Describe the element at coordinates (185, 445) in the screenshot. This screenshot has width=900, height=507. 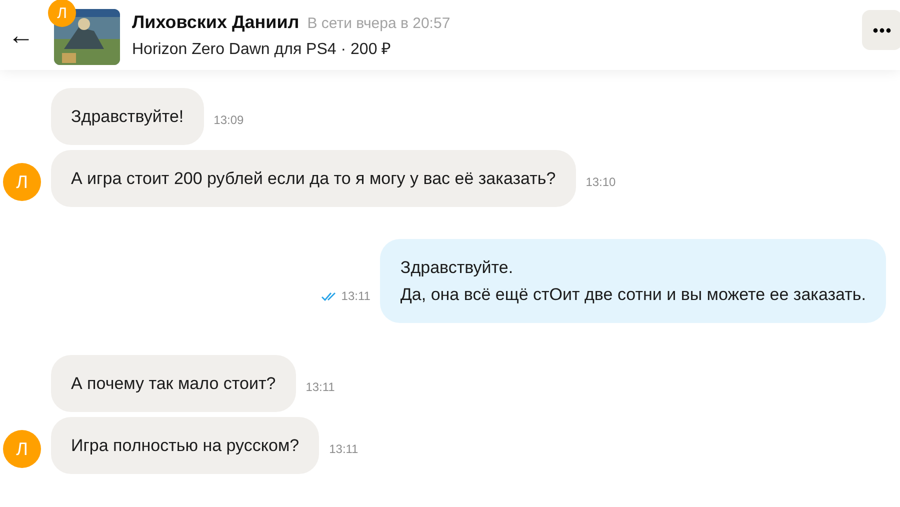
I see `received-message: Игра полностью на русском?` at that location.